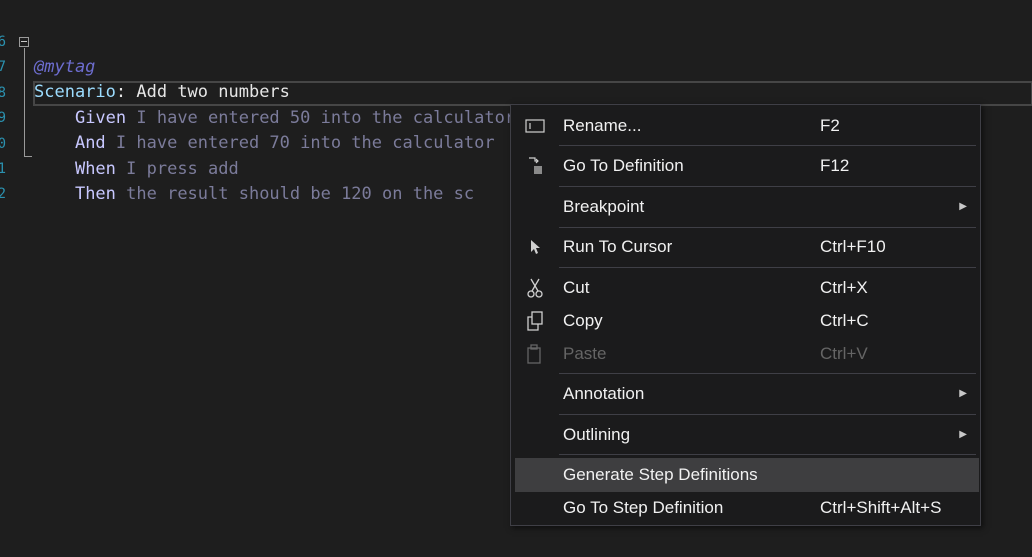  Describe the element at coordinates (747, 166) in the screenshot. I see `menu-item-go-to-definition: Go To Definition F12` at that location.